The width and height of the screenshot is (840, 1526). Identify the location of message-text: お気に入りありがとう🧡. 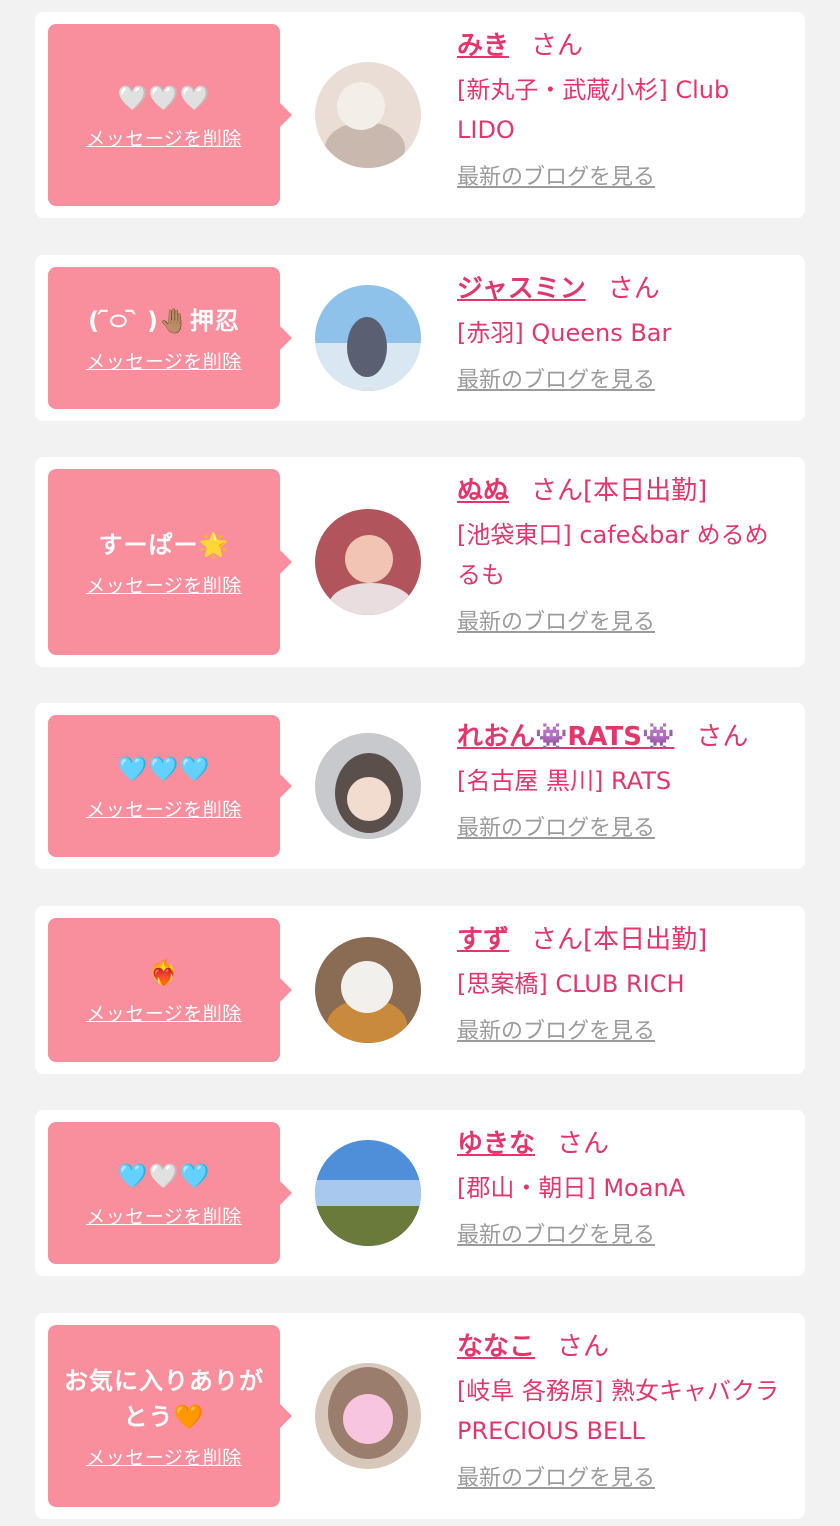
(164, 1398).